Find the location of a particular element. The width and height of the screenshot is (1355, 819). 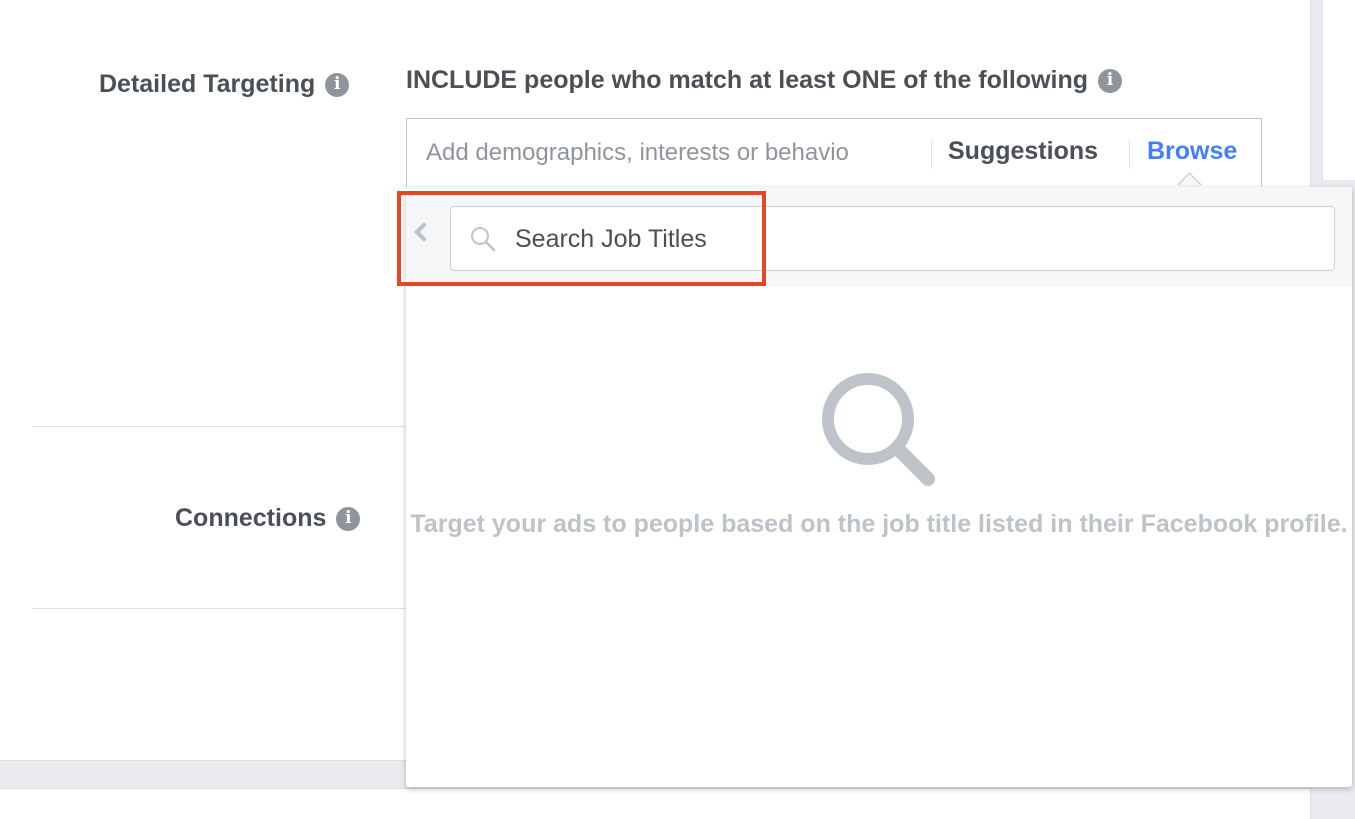

search-placeholder: Search Job Titles is located at coordinates (611, 239).